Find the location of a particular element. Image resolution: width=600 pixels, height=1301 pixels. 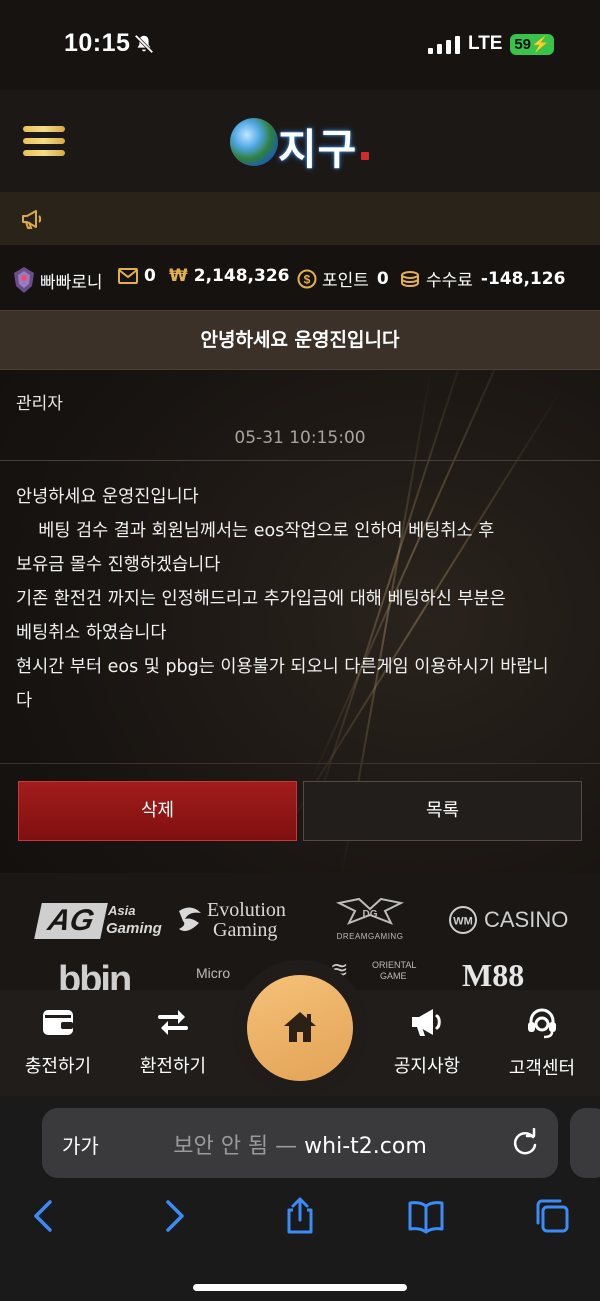

battery-level: 59 is located at coordinates (522, 44).